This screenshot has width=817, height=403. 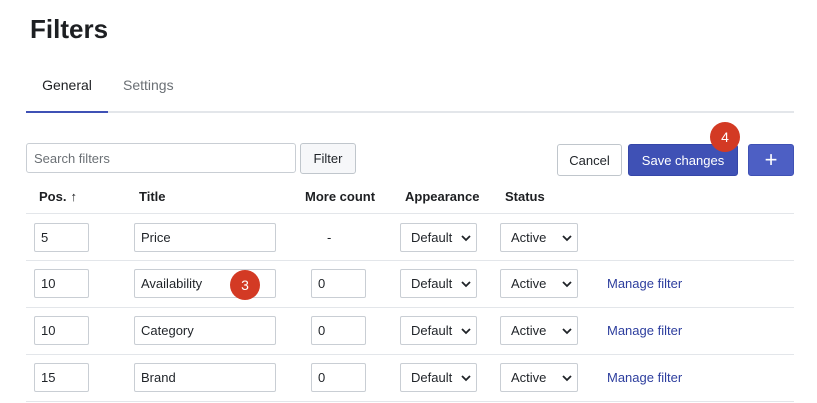 What do you see at coordinates (328, 158) in the screenshot?
I see `filter-button: Filter` at bounding box center [328, 158].